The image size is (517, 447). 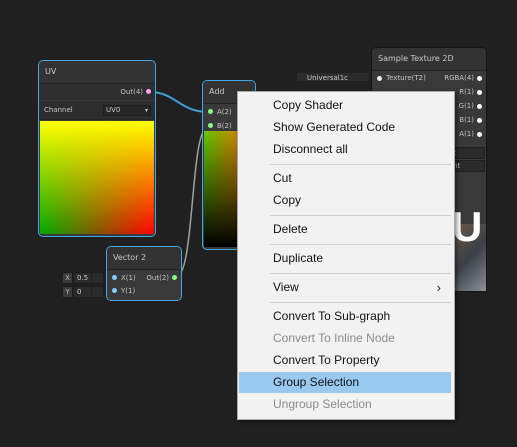 What do you see at coordinates (466, 120) in the screenshot?
I see `texture-out-b: B(1)` at bounding box center [466, 120].